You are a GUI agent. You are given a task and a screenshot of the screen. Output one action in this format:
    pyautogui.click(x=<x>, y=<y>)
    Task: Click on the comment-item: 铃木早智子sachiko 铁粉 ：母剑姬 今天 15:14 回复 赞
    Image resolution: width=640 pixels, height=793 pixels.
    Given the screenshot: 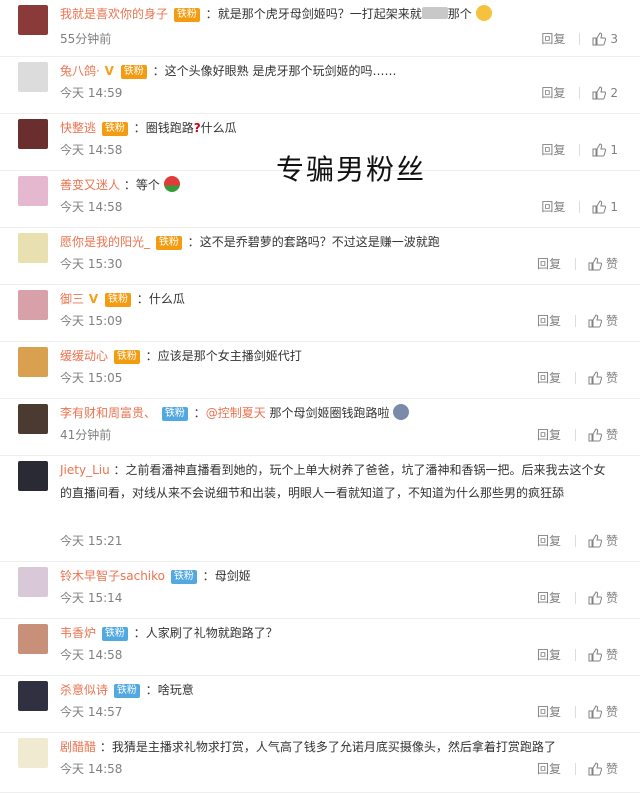 What is the action you would take?
    pyautogui.click(x=320, y=590)
    